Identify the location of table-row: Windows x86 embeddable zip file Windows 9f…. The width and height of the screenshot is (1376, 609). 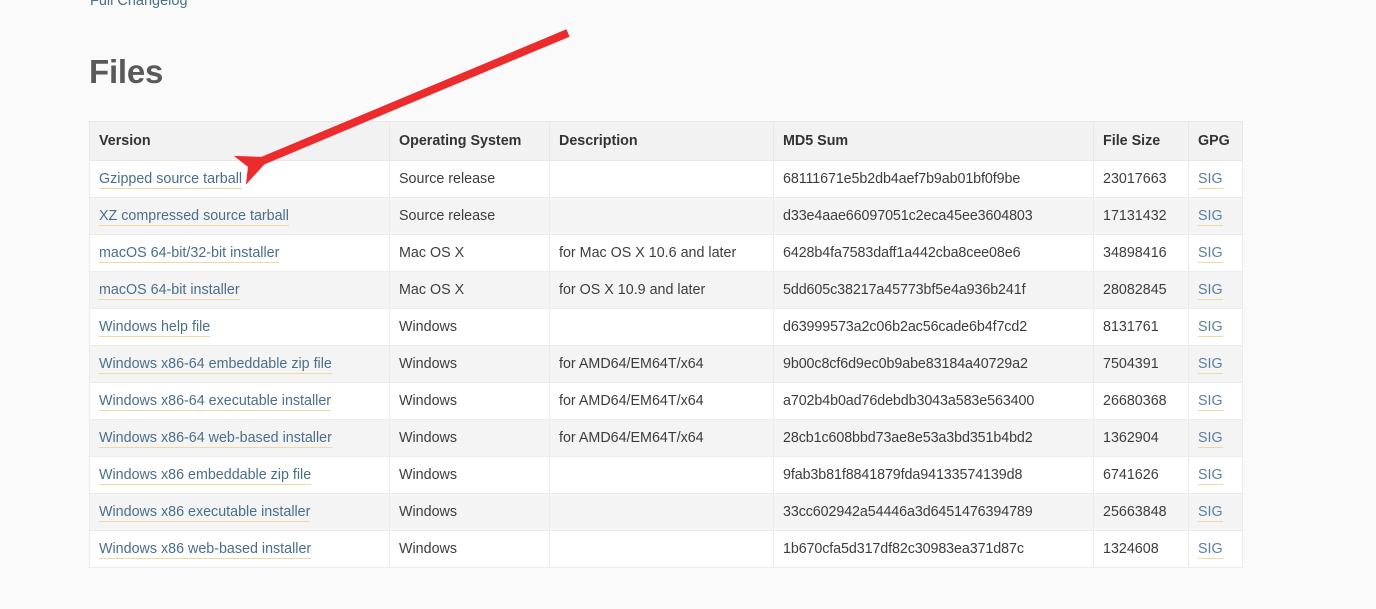
(666, 475).